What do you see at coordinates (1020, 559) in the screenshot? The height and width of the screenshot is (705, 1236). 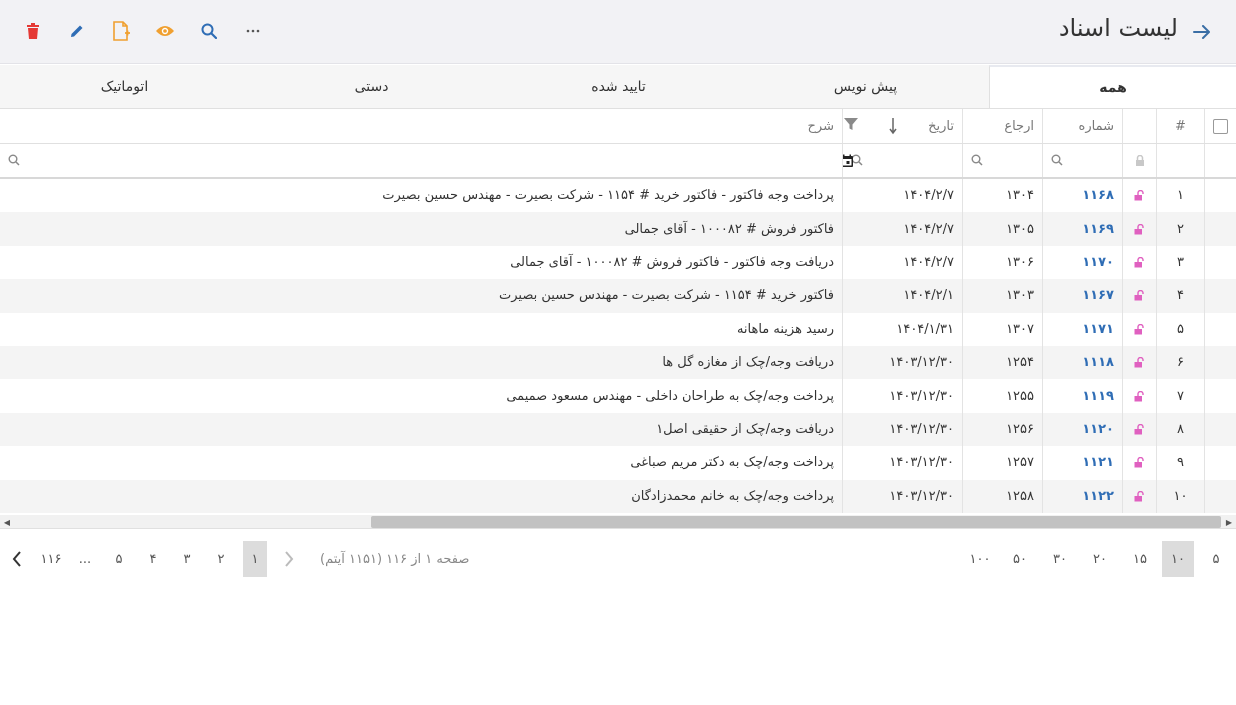 I see `page-size-option: ۵۰` at bounding box center [1020, 559].